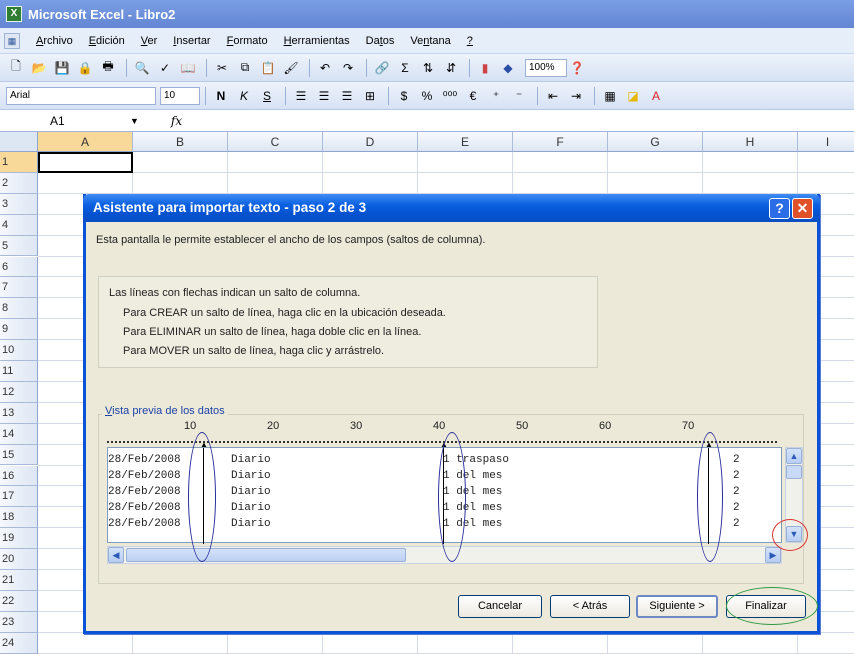  Describe the element at coordinates (19, 518) in the screenshot. I see `row-header: 18` at that location.